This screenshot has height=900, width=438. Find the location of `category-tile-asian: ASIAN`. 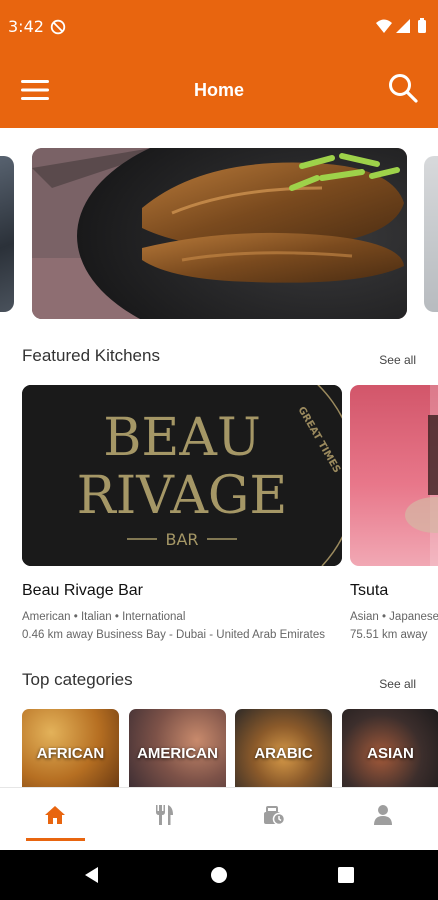

category-tile-asian: ASIAN is located at coordinates (390, 748).